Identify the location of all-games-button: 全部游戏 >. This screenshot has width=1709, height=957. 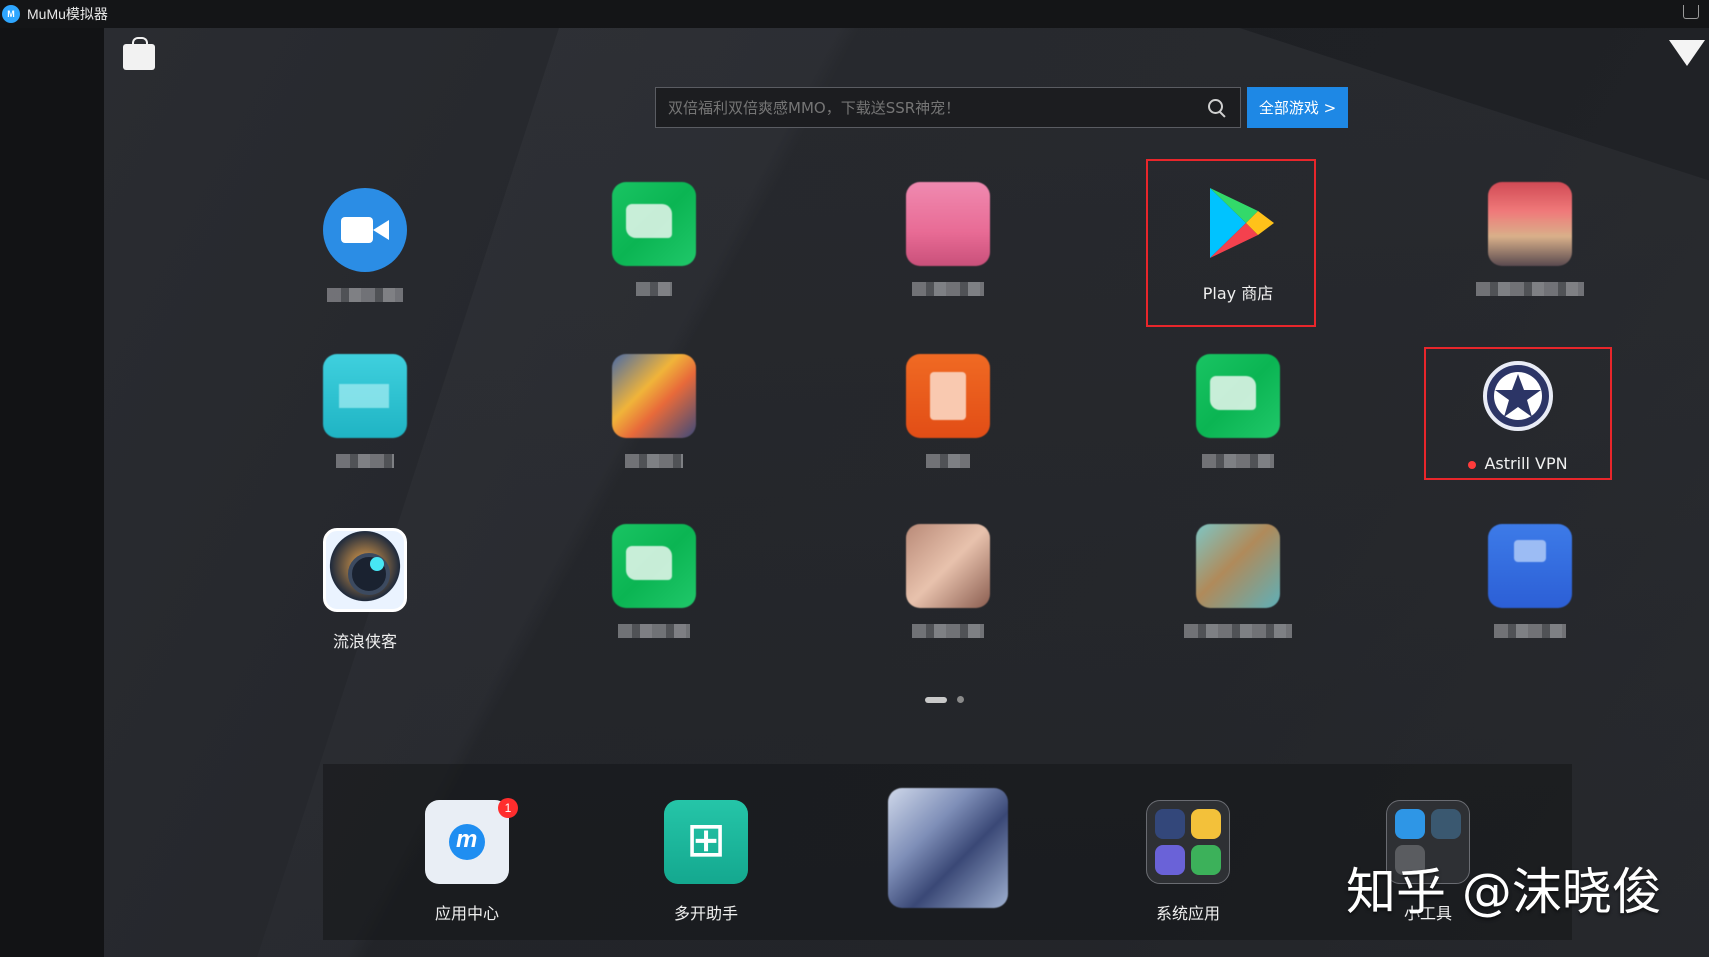
(1297, 107).